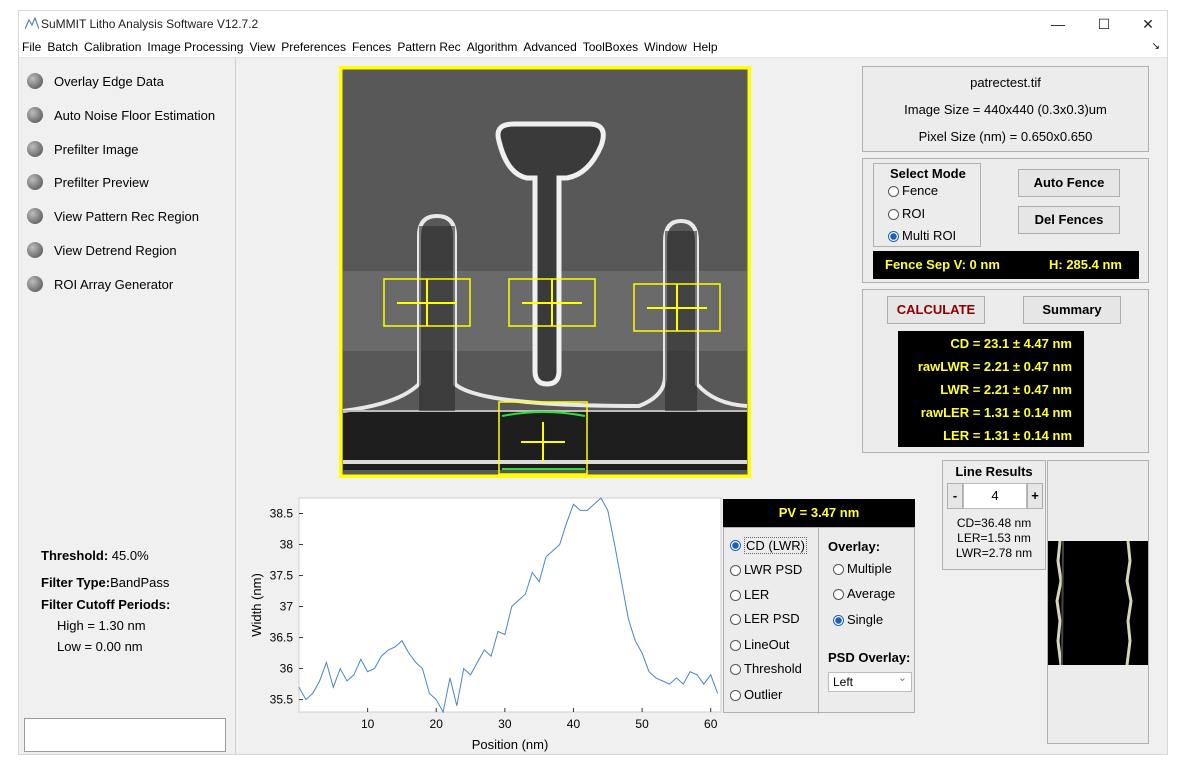  I want to click on radio-threshold, so click(735, 669).